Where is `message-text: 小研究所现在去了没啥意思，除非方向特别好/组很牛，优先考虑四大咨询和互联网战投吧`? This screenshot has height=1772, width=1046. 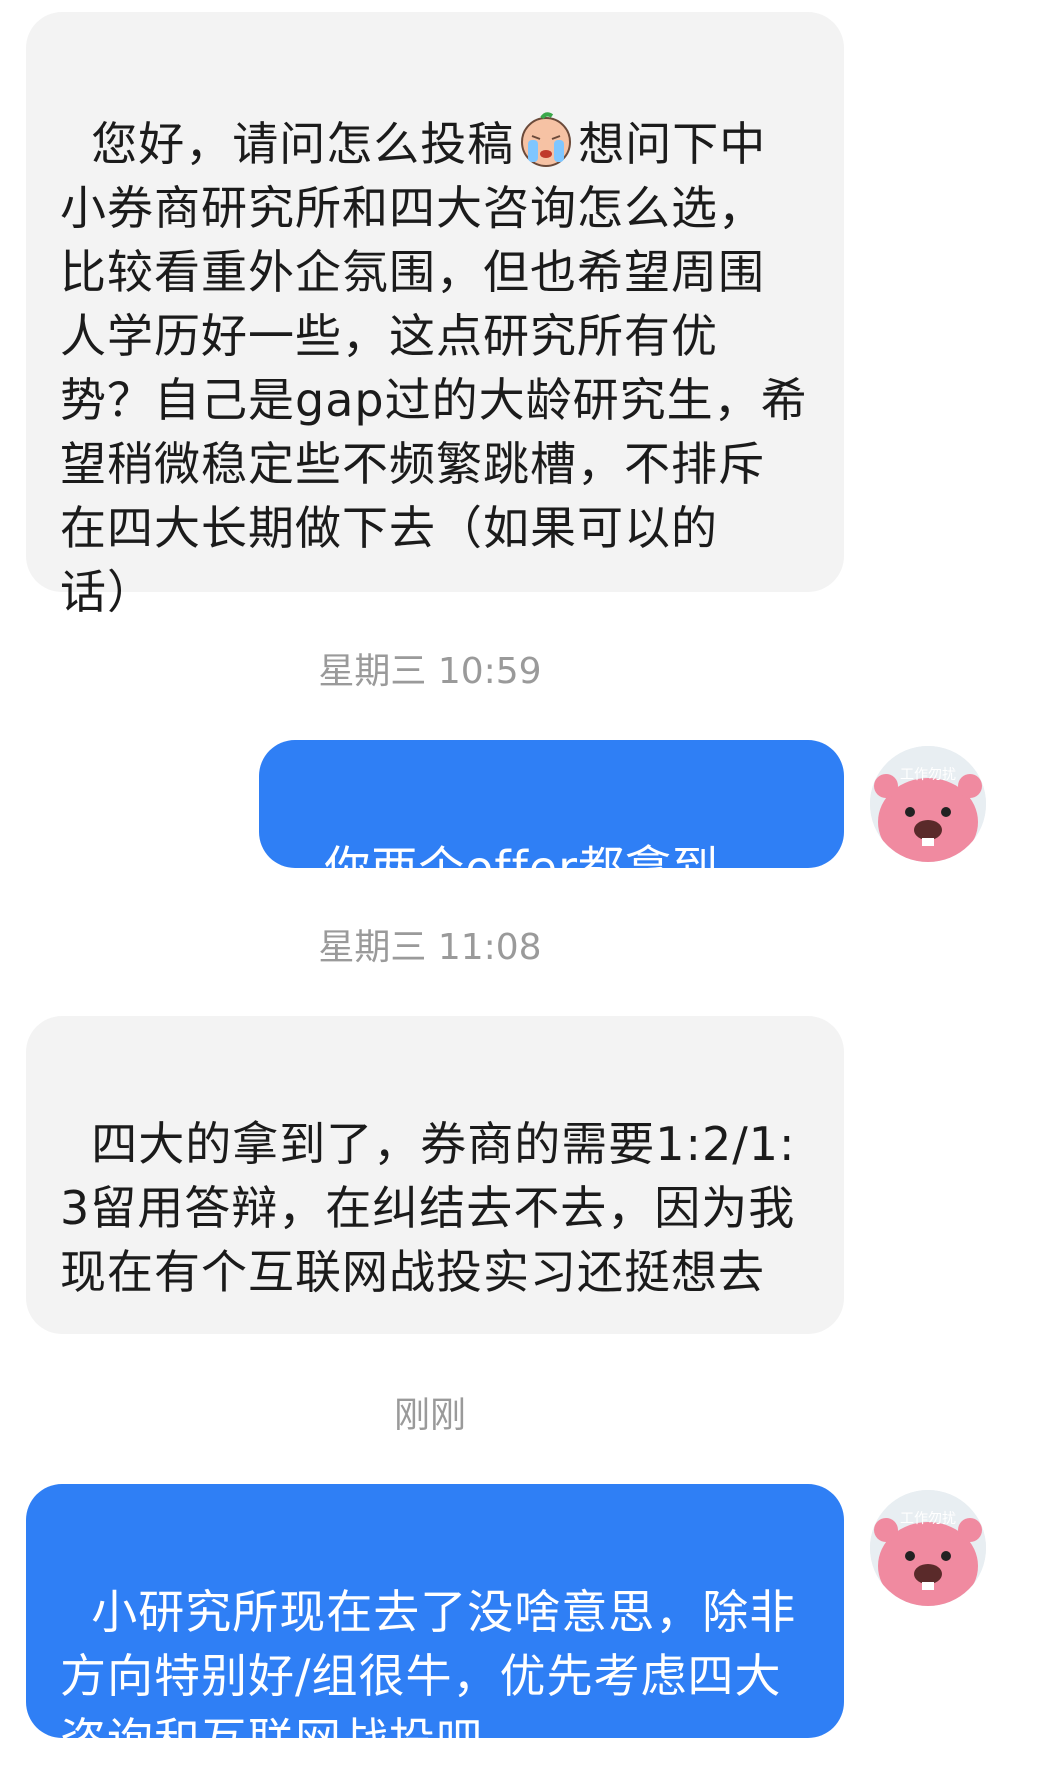 message-text: 小研究所现在去了没啥意思，除非方向特别好/组很牛，优先考虑四大咨询和互联网战投吧 is located at coordinates (428, 1676).